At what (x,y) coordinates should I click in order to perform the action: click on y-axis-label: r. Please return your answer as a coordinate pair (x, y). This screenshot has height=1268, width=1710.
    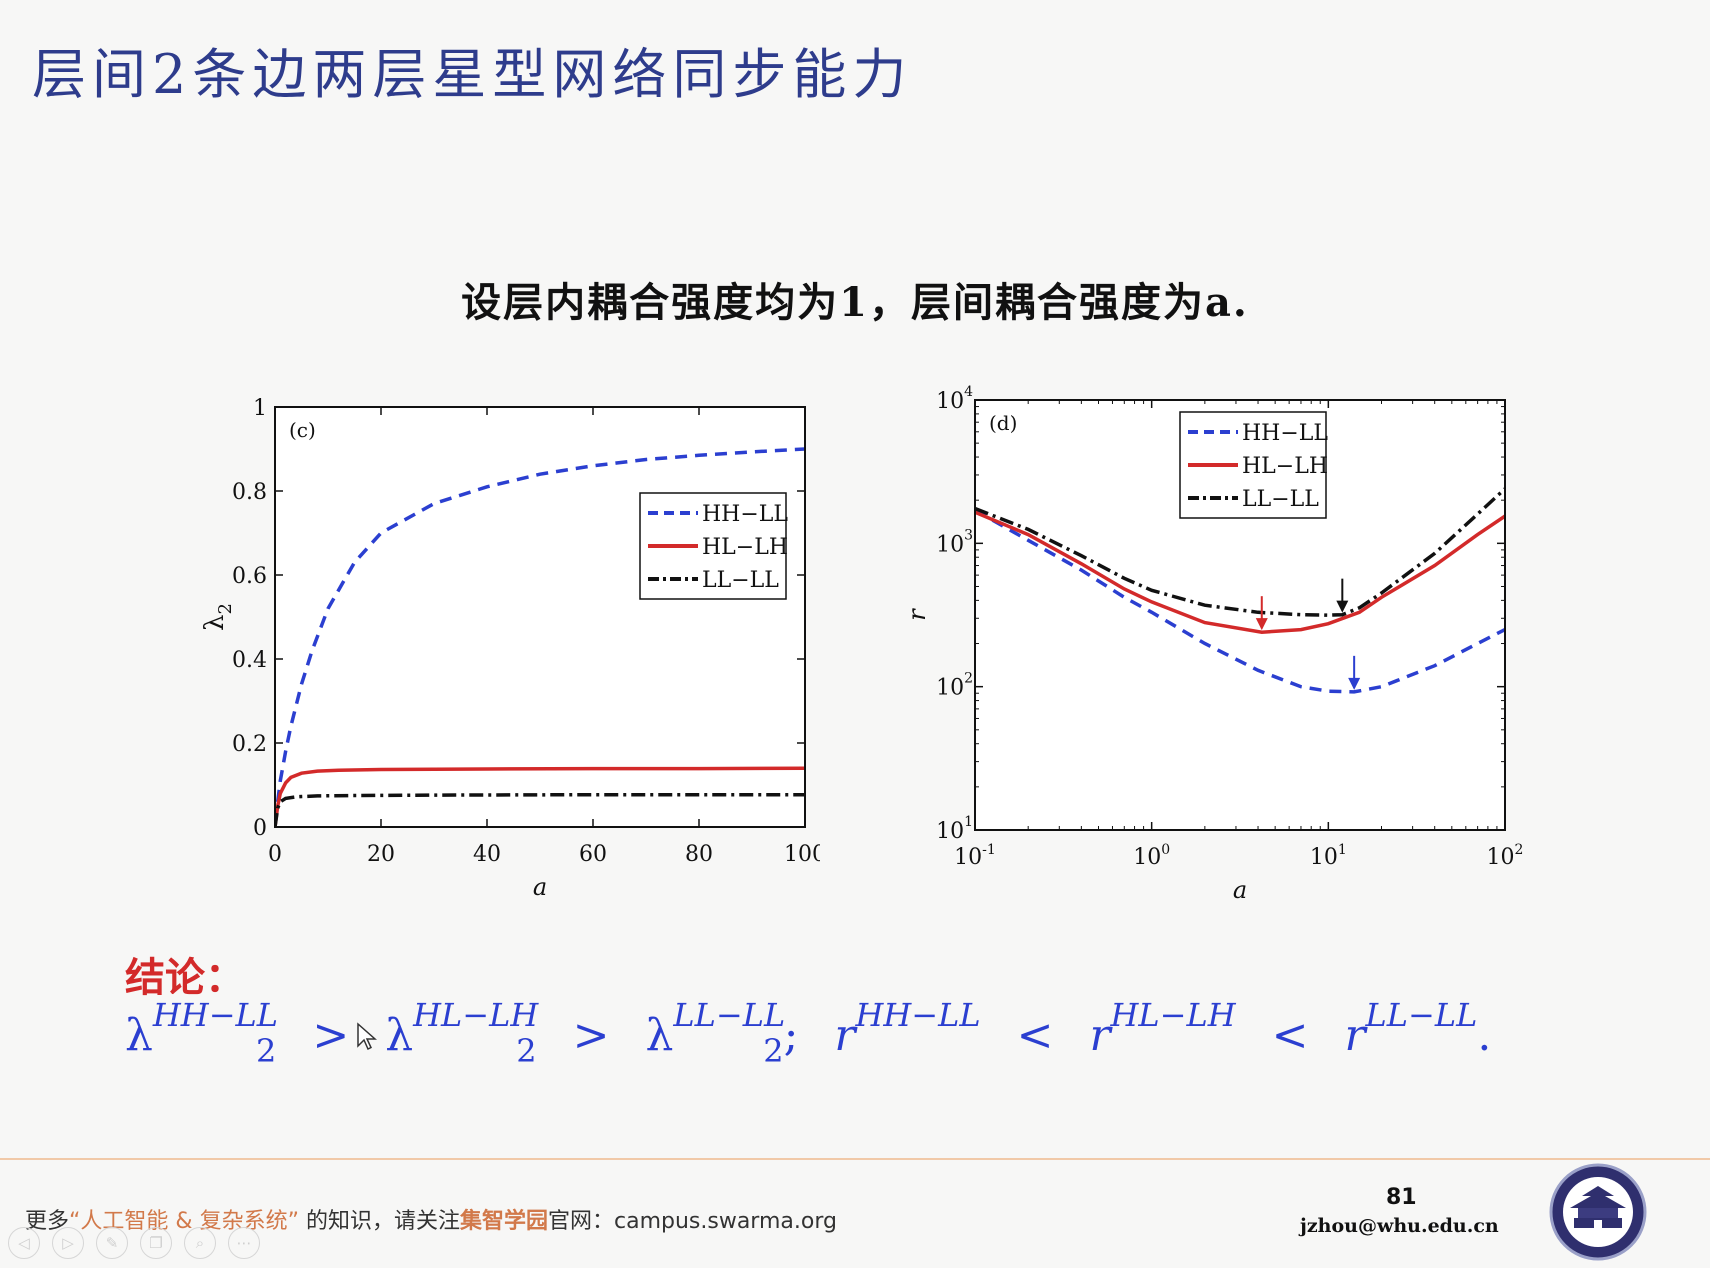
    Looking at the image, I should click on (918, 614).